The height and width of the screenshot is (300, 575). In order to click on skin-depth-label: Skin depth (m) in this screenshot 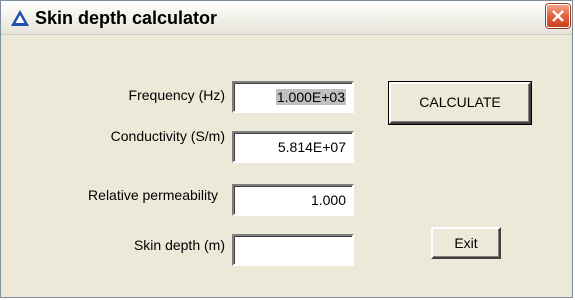, I will do `click(179, 245)`.